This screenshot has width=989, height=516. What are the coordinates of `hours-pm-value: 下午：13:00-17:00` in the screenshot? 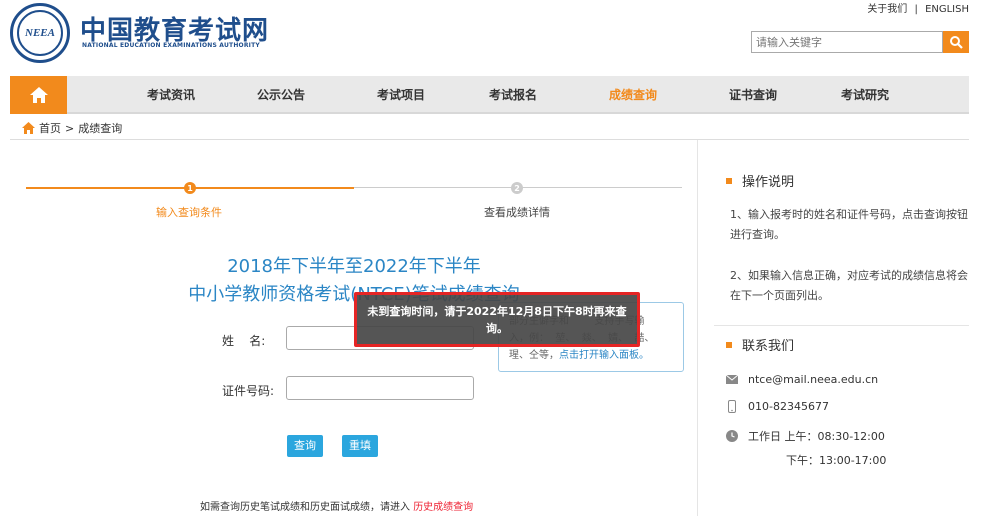 It's located at (836, 460).